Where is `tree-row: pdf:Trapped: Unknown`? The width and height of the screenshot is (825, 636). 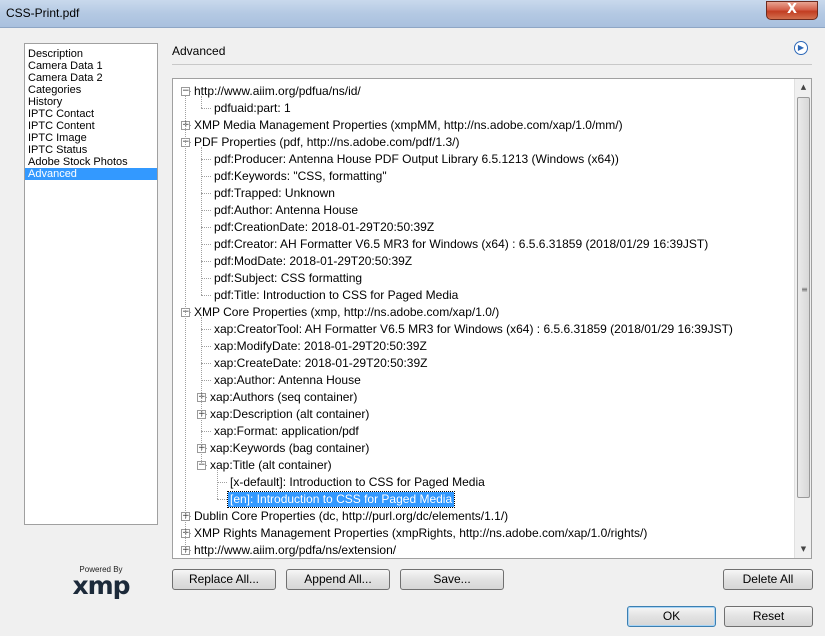 tree-row: pdf:Trapped: Unknown is located at coordinates (274, 193).